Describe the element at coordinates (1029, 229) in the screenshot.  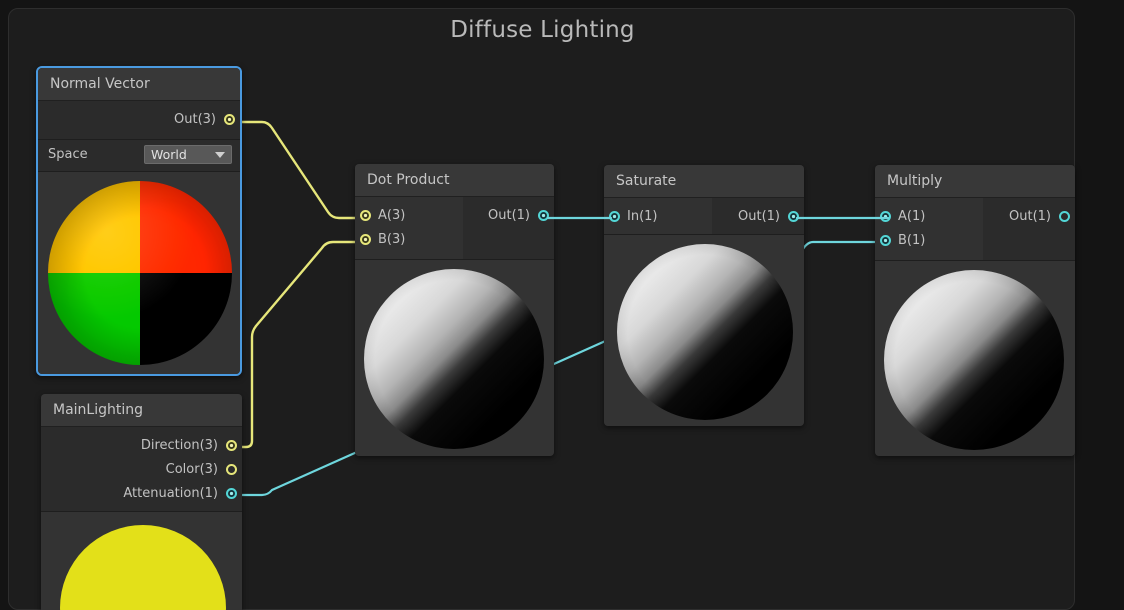
I see `node-multiply-outputs: Out(1)` at that location.